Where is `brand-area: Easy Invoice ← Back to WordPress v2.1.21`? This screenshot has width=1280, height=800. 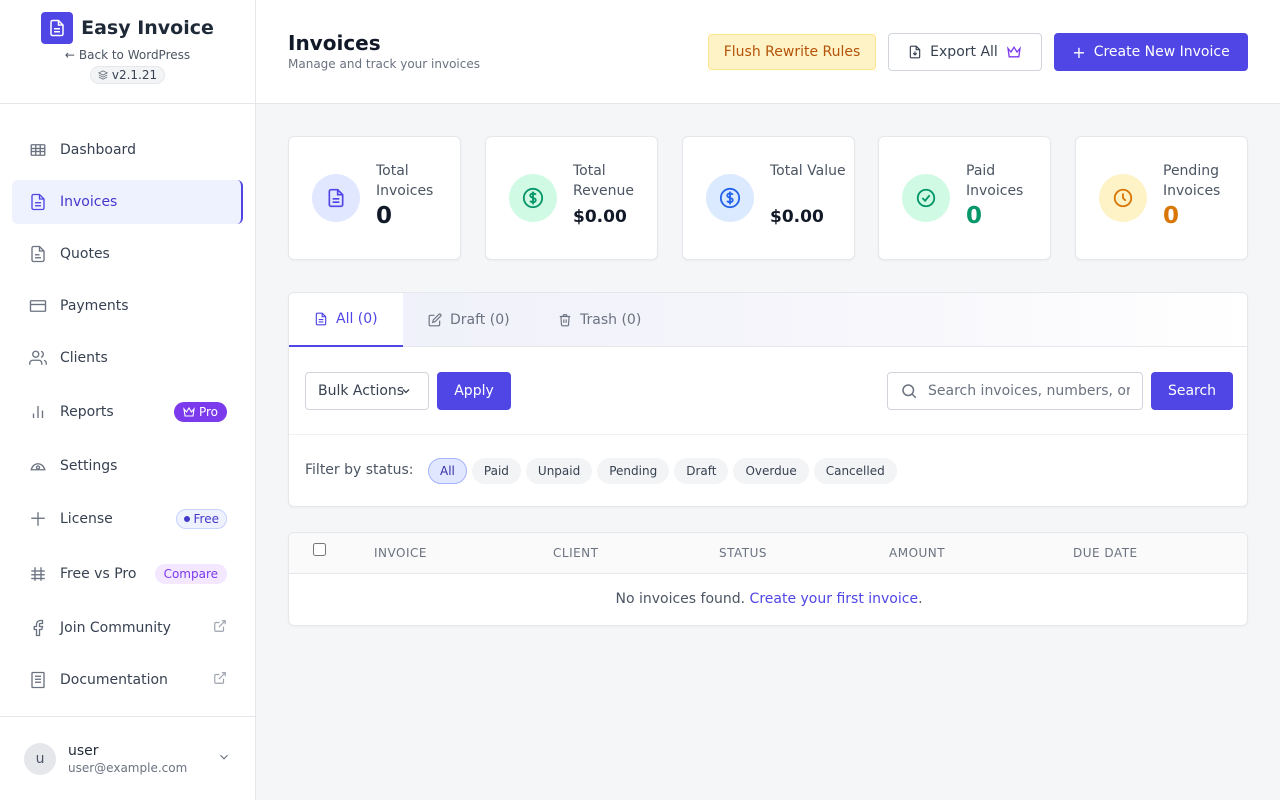 brand-area: Easy Invoice ← Back to WordPress v2.1.21 is located at coordinates (127, 52).